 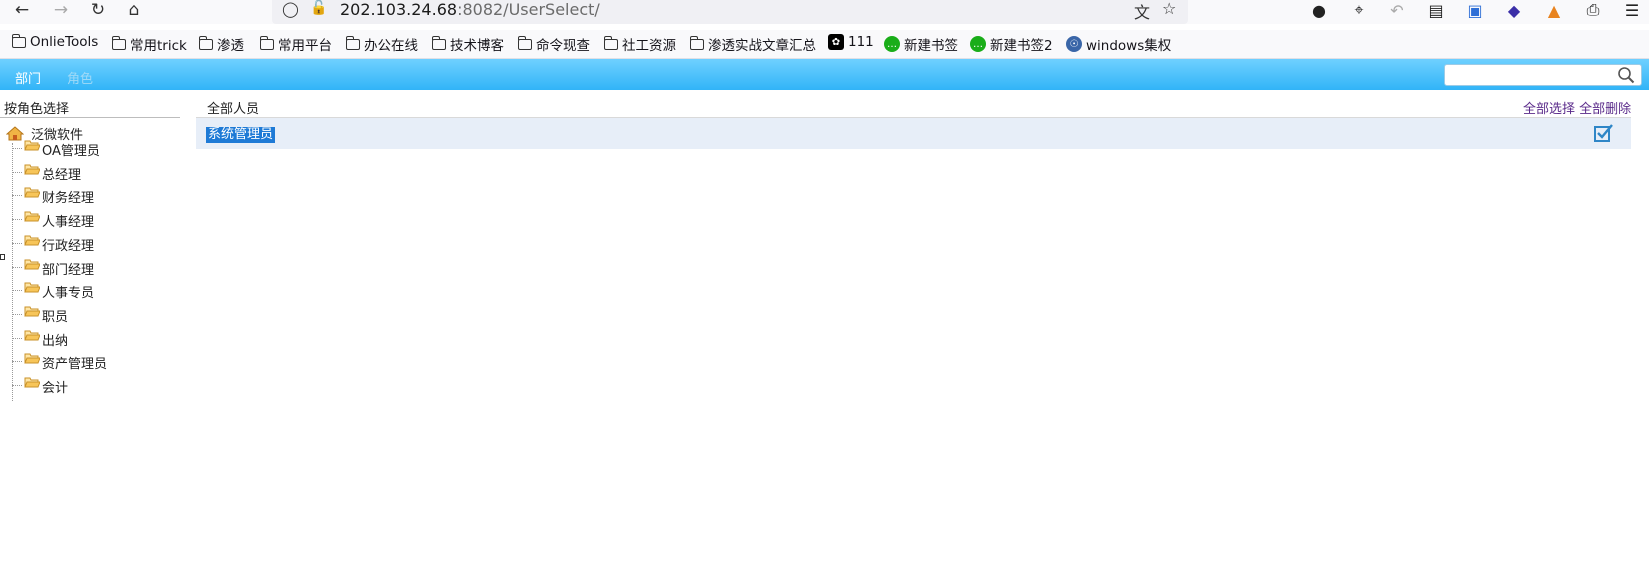 I want to click on tree-node-label: 行政经理, so click(x=68, y=246).